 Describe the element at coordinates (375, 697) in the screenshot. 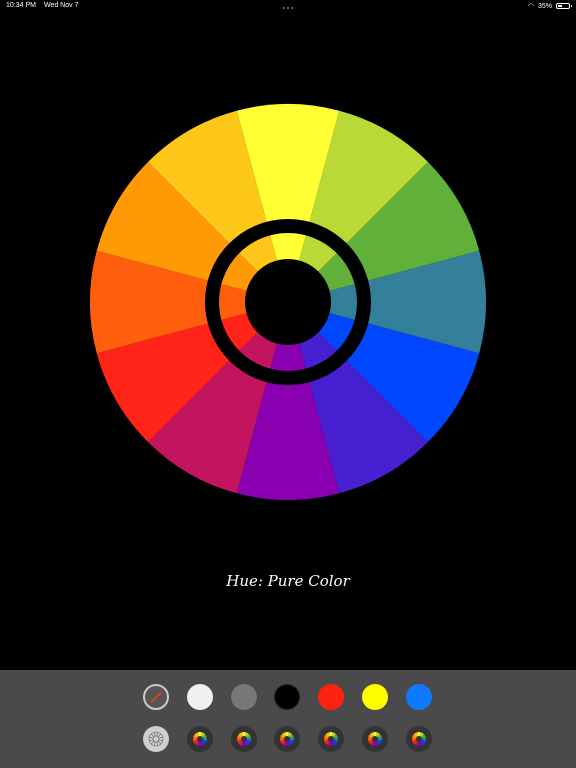

I see `swatch-yellow` at that location.